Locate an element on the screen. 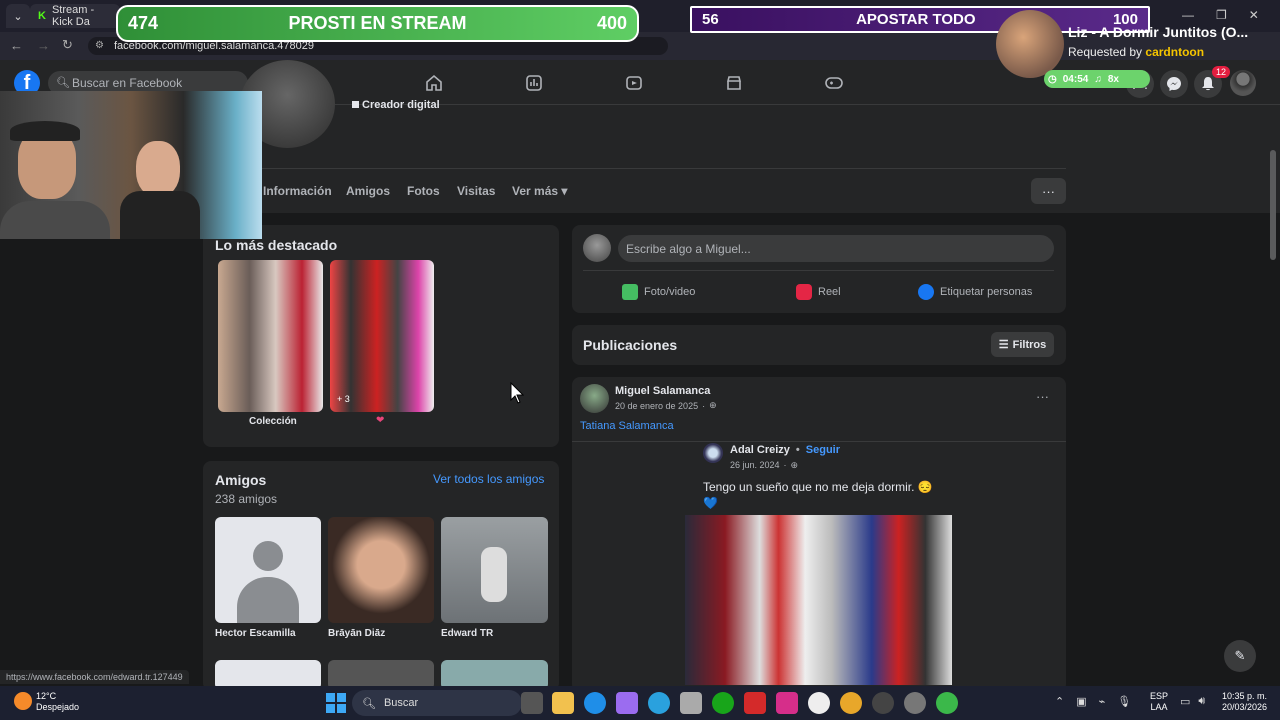 The image size is (1280, 720). shared-author-row: Adal Creizy • Seguir is located at coordinates (785, 450).